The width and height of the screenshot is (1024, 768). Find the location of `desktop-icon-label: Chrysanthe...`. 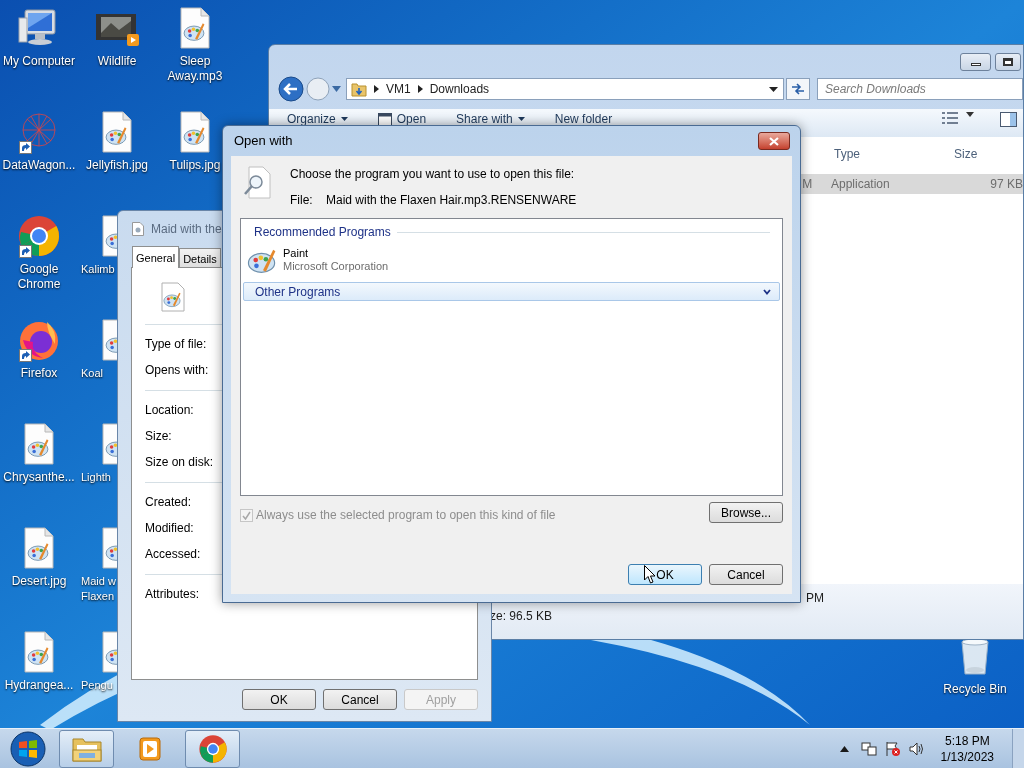

desktop-icon-label: Chrysanthe... is located at coordinates (39, 477).